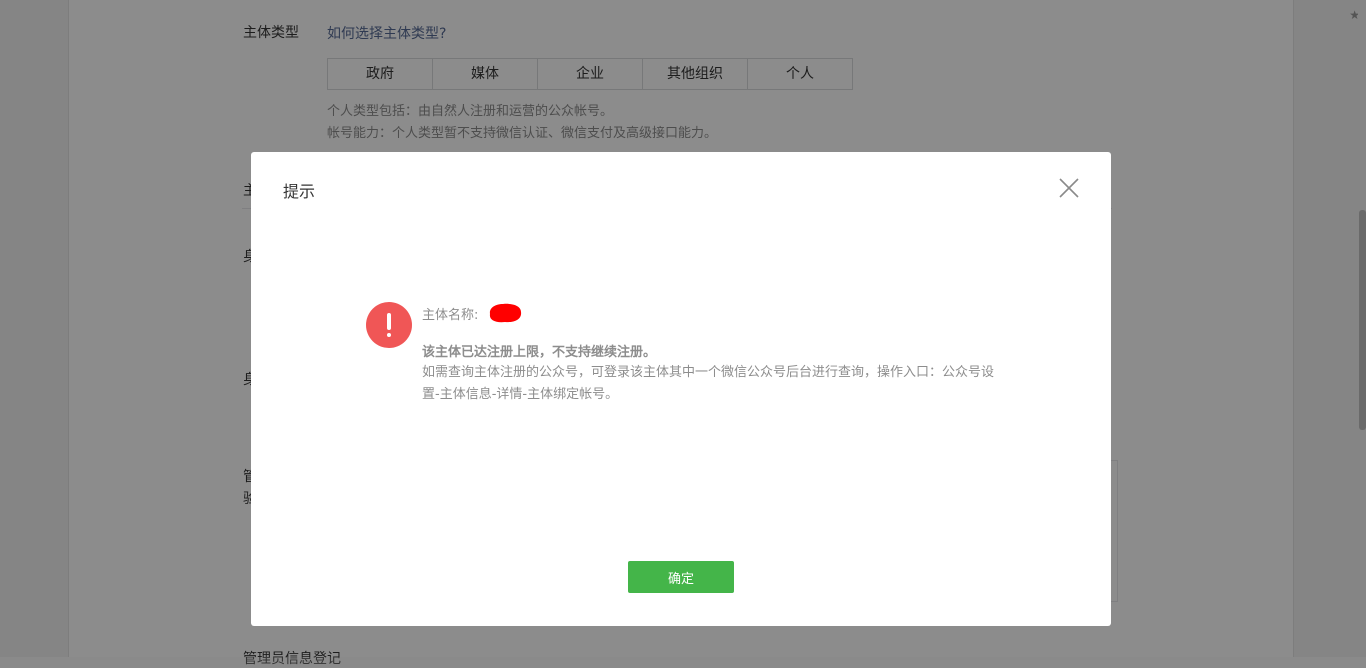  Describe the element at coordinates (299, 191) in the screenshot. I see `dialog-title: 提示` at that location.